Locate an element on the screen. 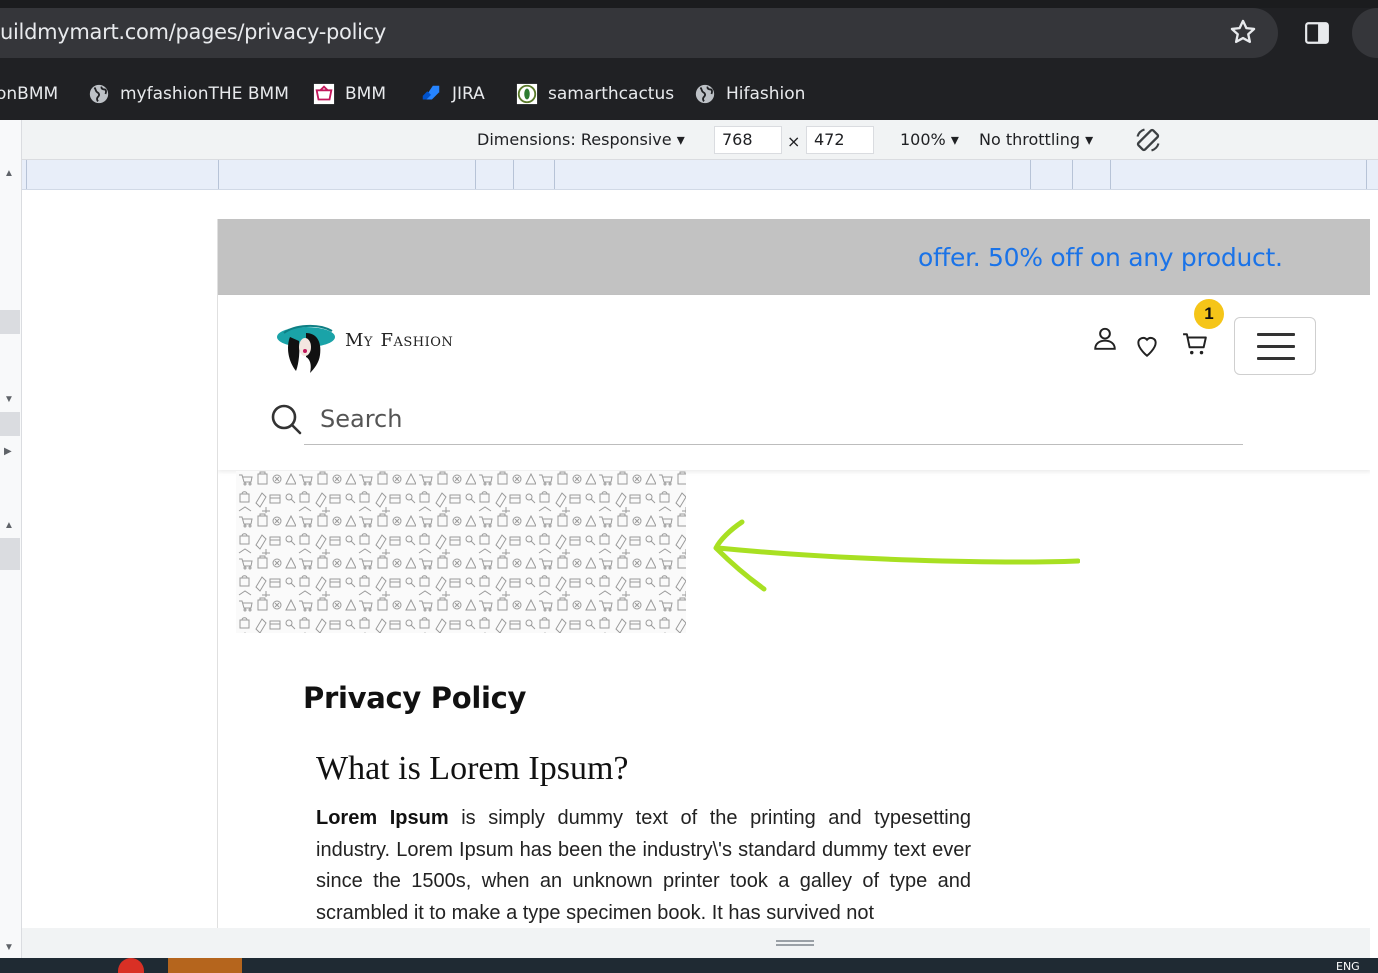  bookmark-hifashion: Hifashion is located at coordinates (749, 94).